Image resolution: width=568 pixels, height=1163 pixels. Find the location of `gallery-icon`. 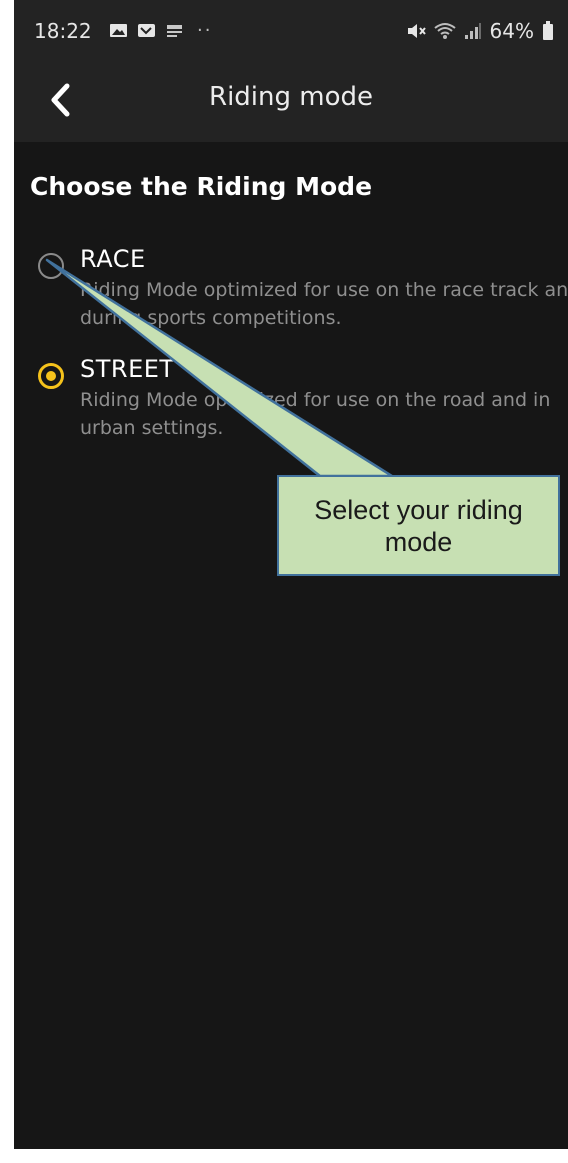

gallery-icon is located at coordinates (118, 30).